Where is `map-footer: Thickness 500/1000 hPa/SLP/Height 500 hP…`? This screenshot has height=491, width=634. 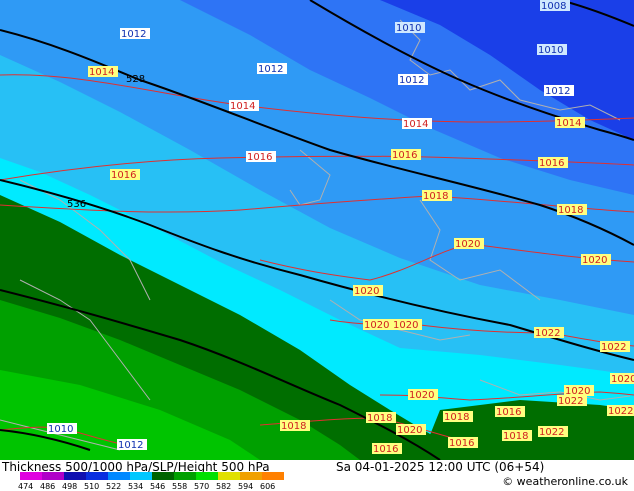 map-footer: Thickness 500/1000 hPa/SLP/Height 500 hP… is located at coordinates (317, 475).